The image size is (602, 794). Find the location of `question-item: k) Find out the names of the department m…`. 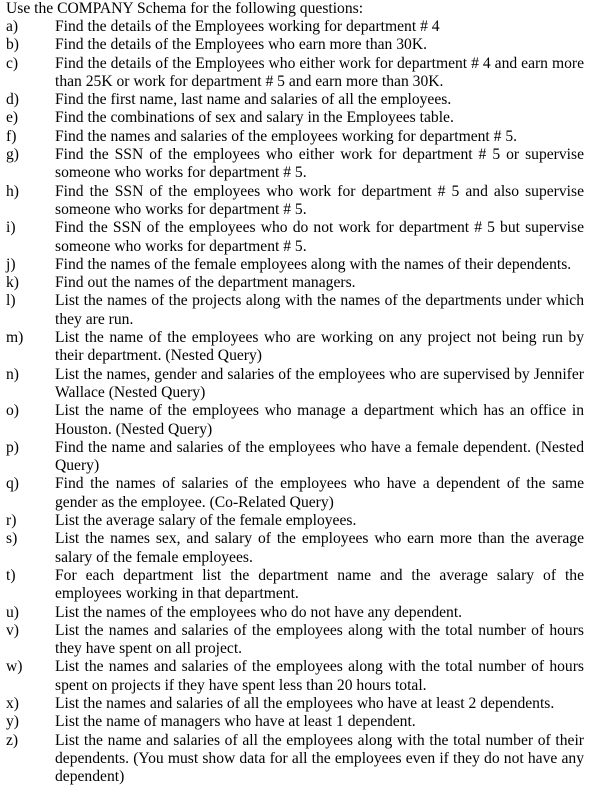

question-item: k) Find out the names of the department m… is located at coordinates (295, 283).